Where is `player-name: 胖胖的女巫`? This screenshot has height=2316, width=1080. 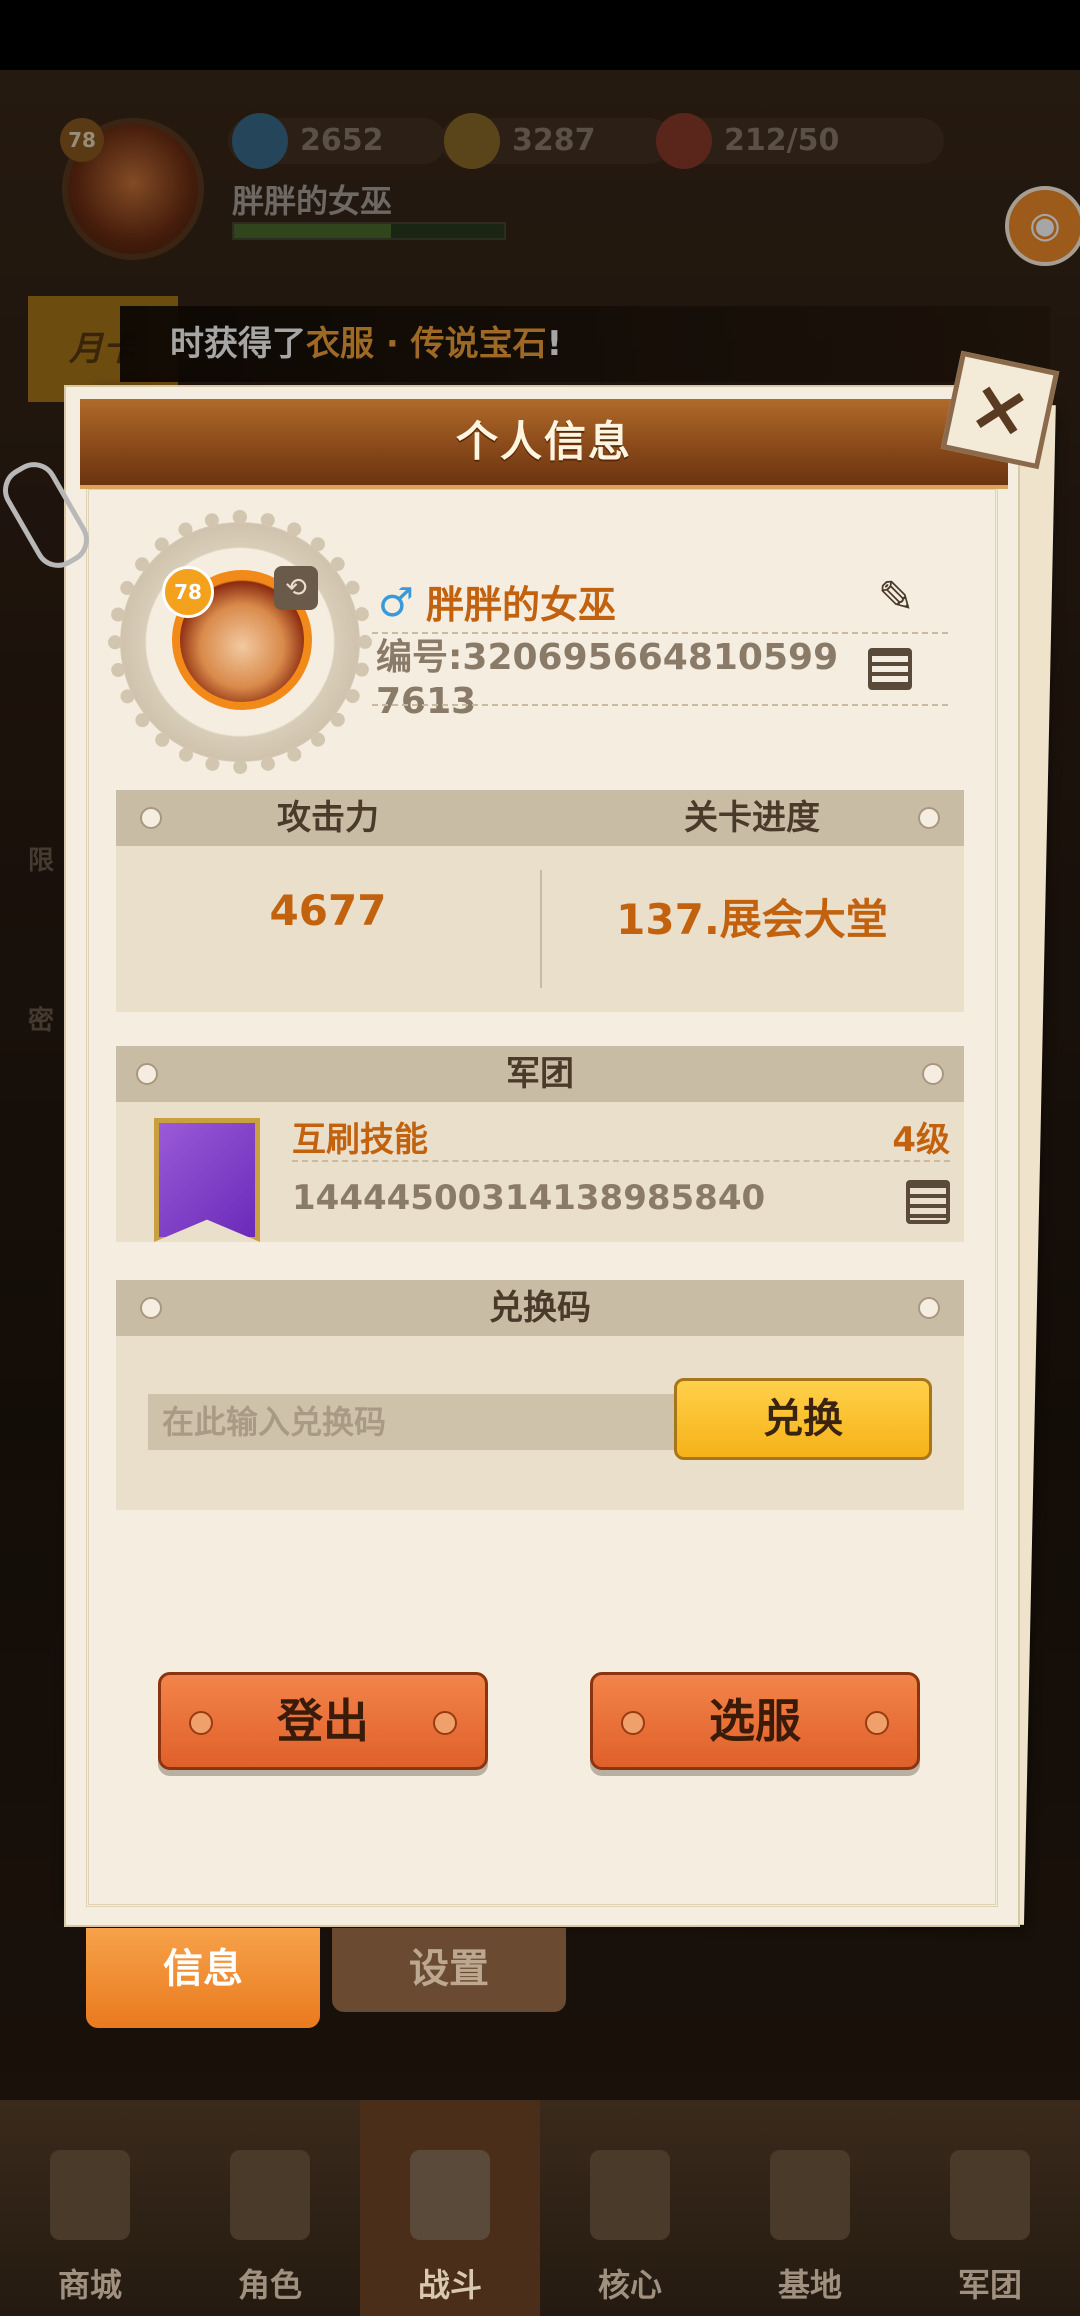 player-name: 胖胖的女巫 is located at coordinates (521, 605).